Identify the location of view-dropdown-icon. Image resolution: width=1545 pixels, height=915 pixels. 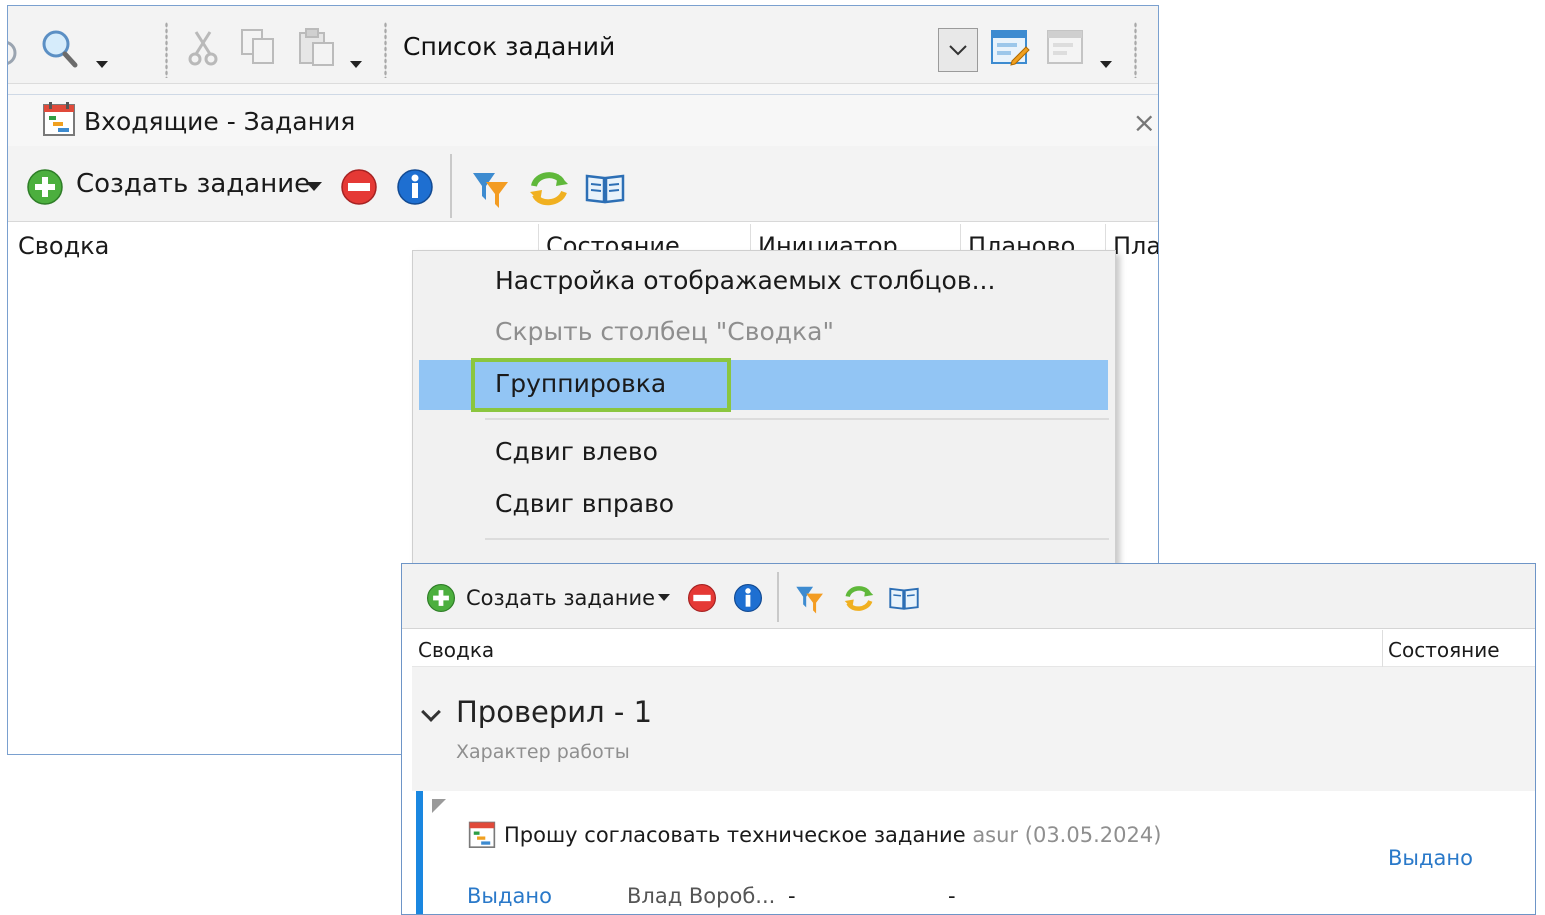
(1106, 64).